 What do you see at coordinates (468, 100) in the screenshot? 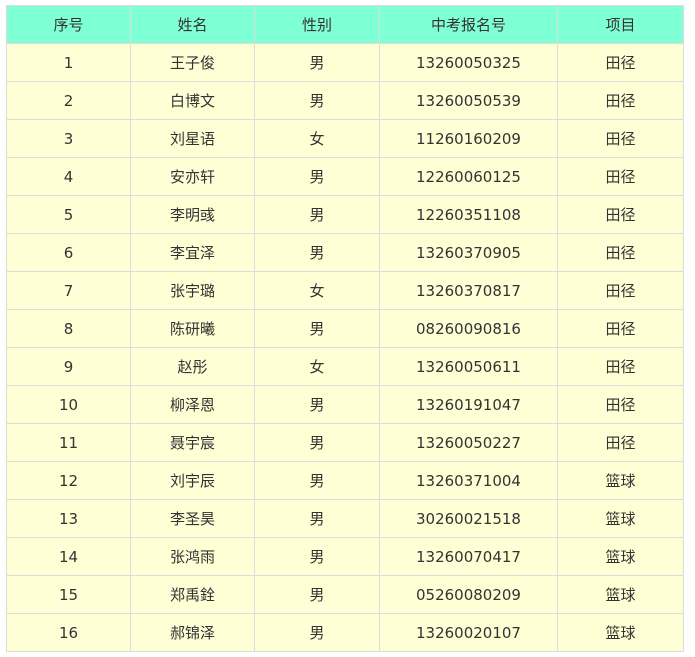
I see `cell-exam-id: 13260050539` at bounding box center [468, 100].